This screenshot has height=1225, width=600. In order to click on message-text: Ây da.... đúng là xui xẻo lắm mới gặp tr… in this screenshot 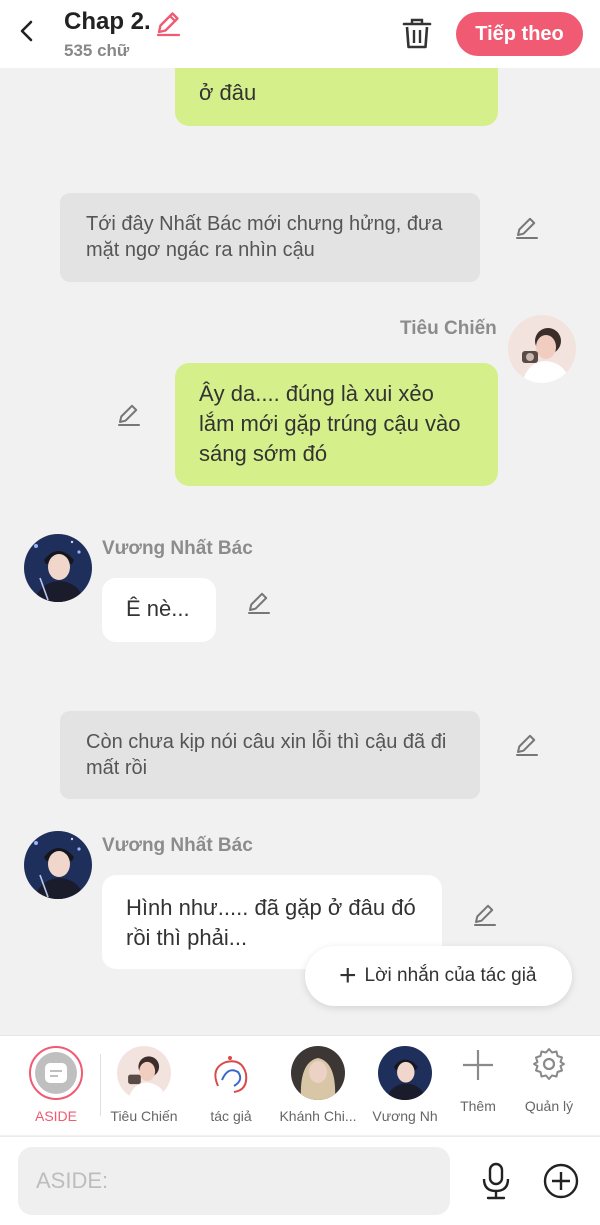, I will do `click(330, 423)`.